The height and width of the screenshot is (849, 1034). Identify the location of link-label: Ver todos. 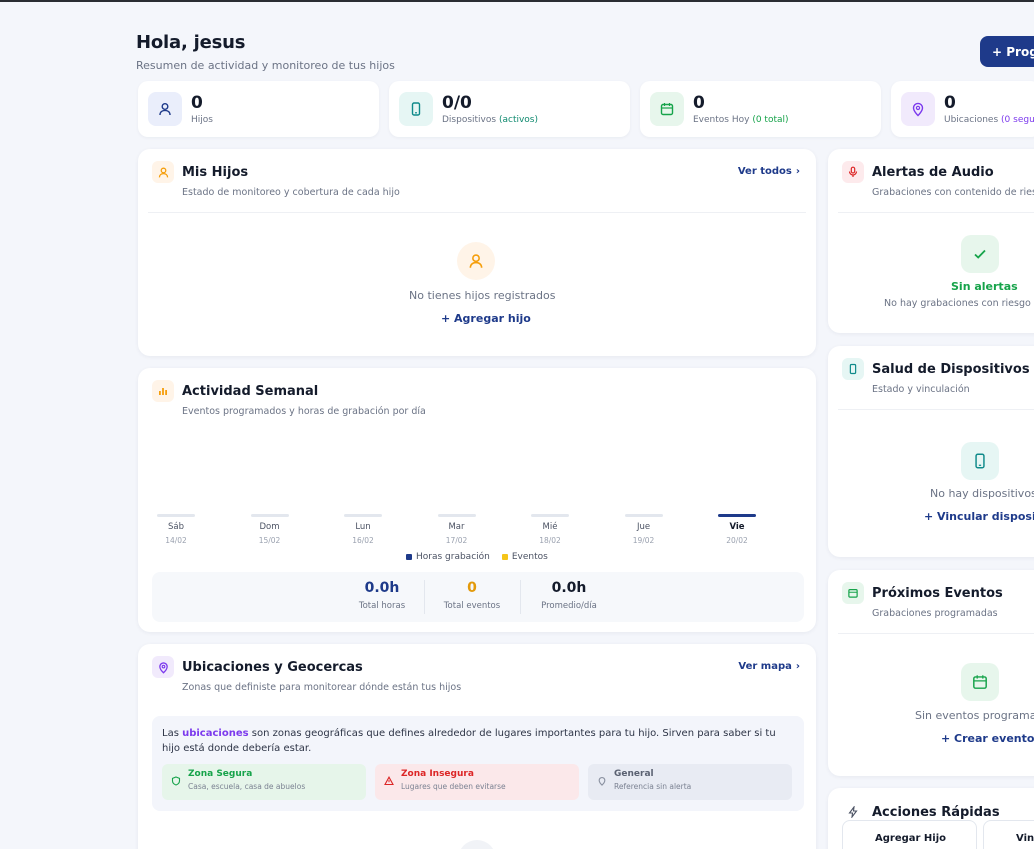
(764, 171).